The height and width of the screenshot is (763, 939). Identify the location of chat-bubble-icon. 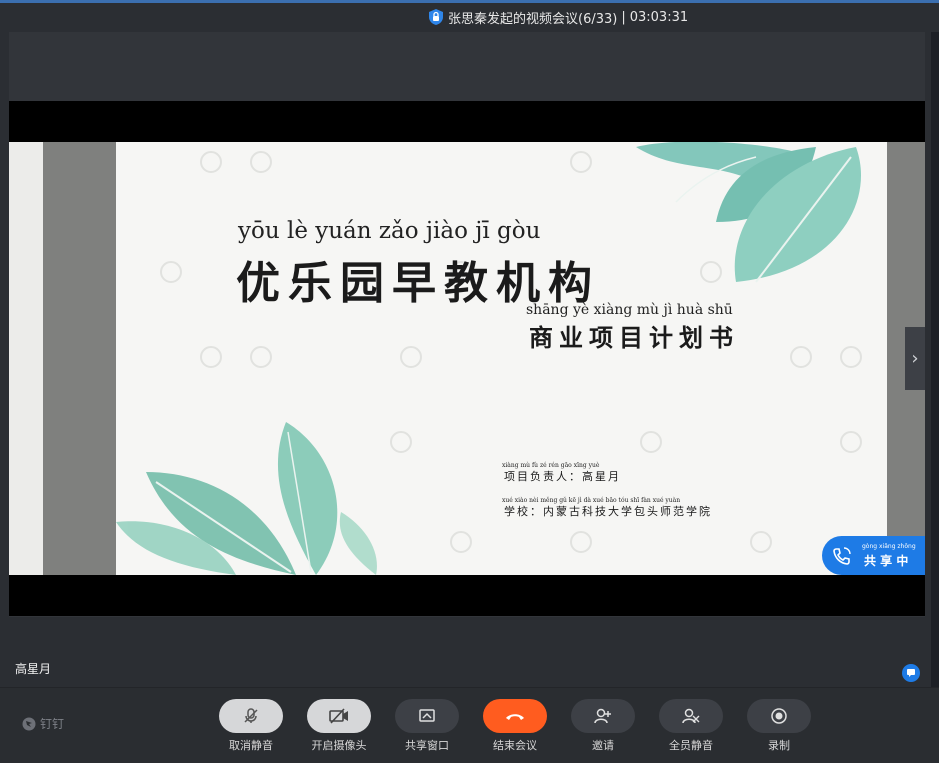
(911, 673).